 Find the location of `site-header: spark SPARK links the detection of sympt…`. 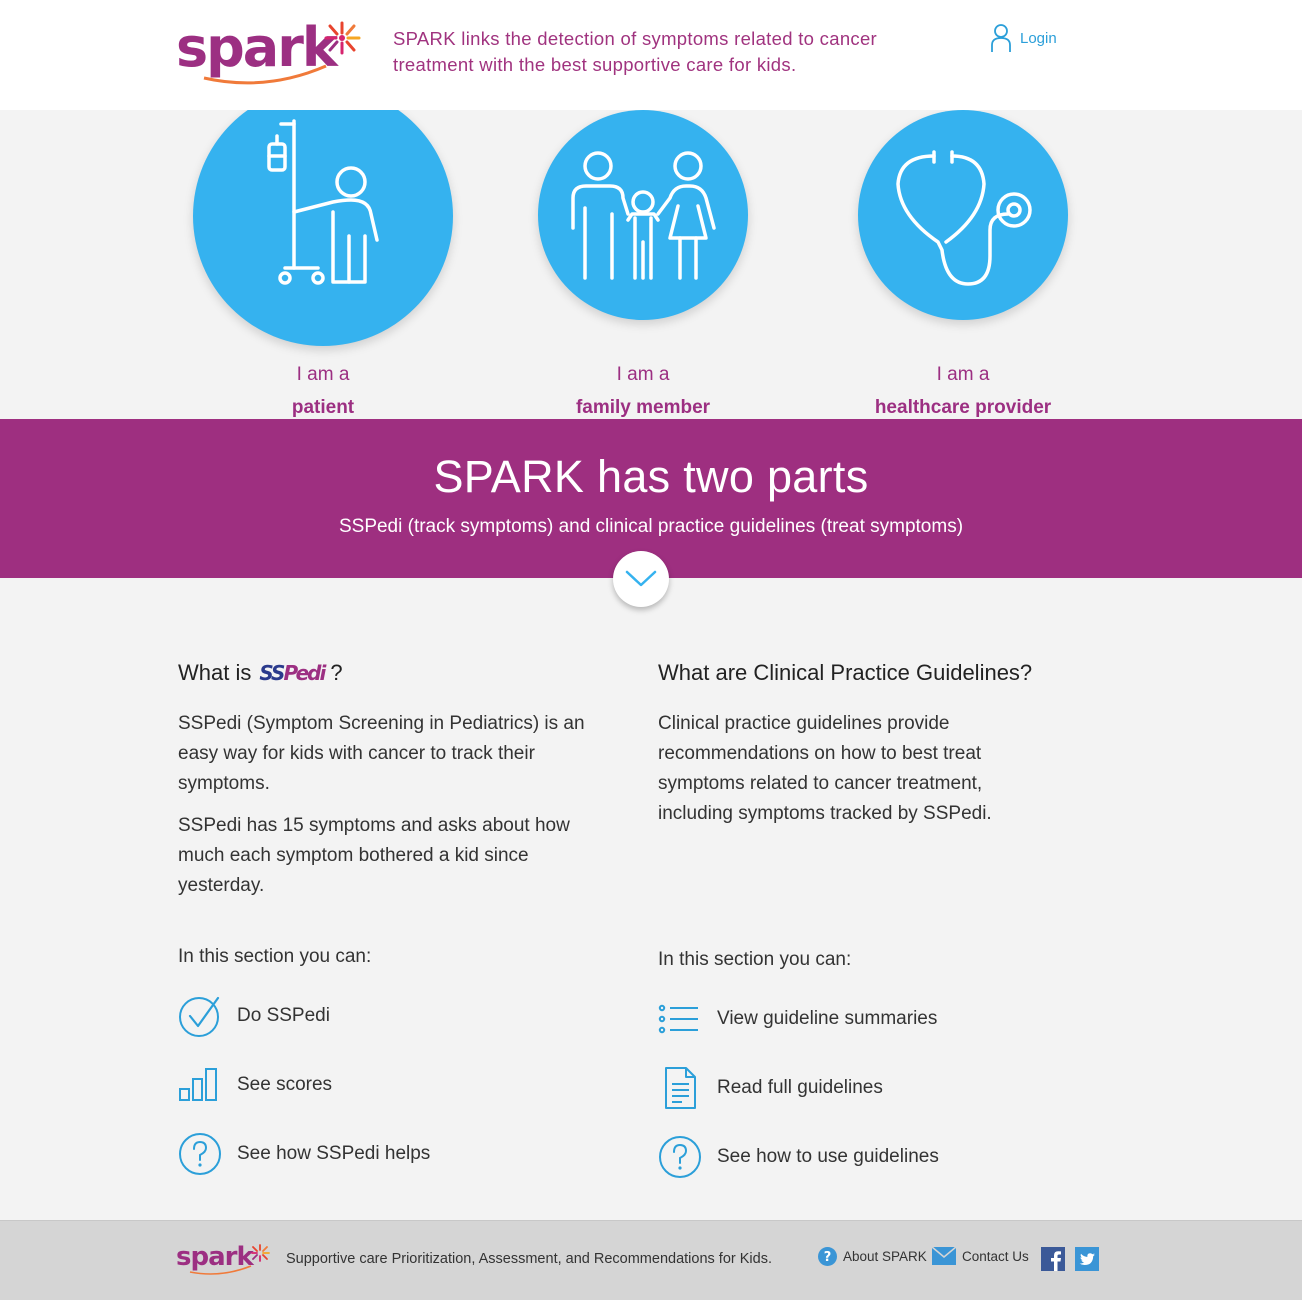

site-header: spark SPARK links the detection of sympt… is located at coordinates (651, 55).